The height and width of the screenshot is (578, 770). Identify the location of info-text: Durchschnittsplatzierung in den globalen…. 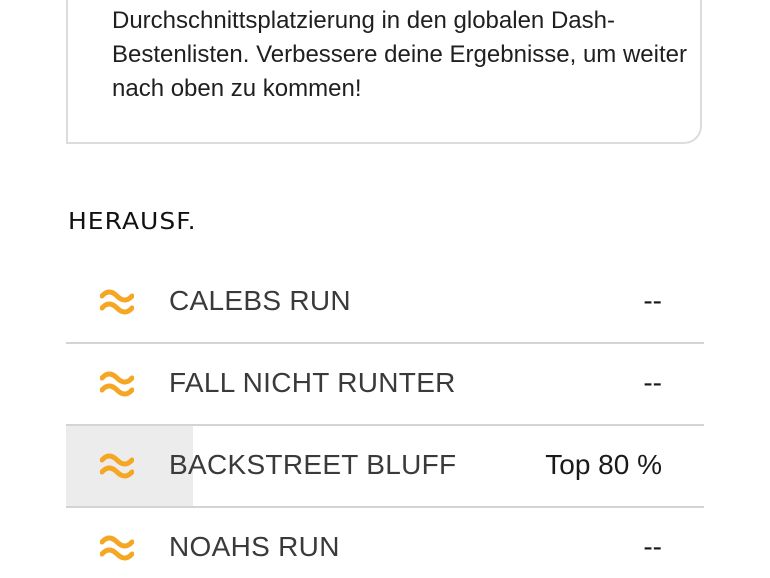
(399, 54).